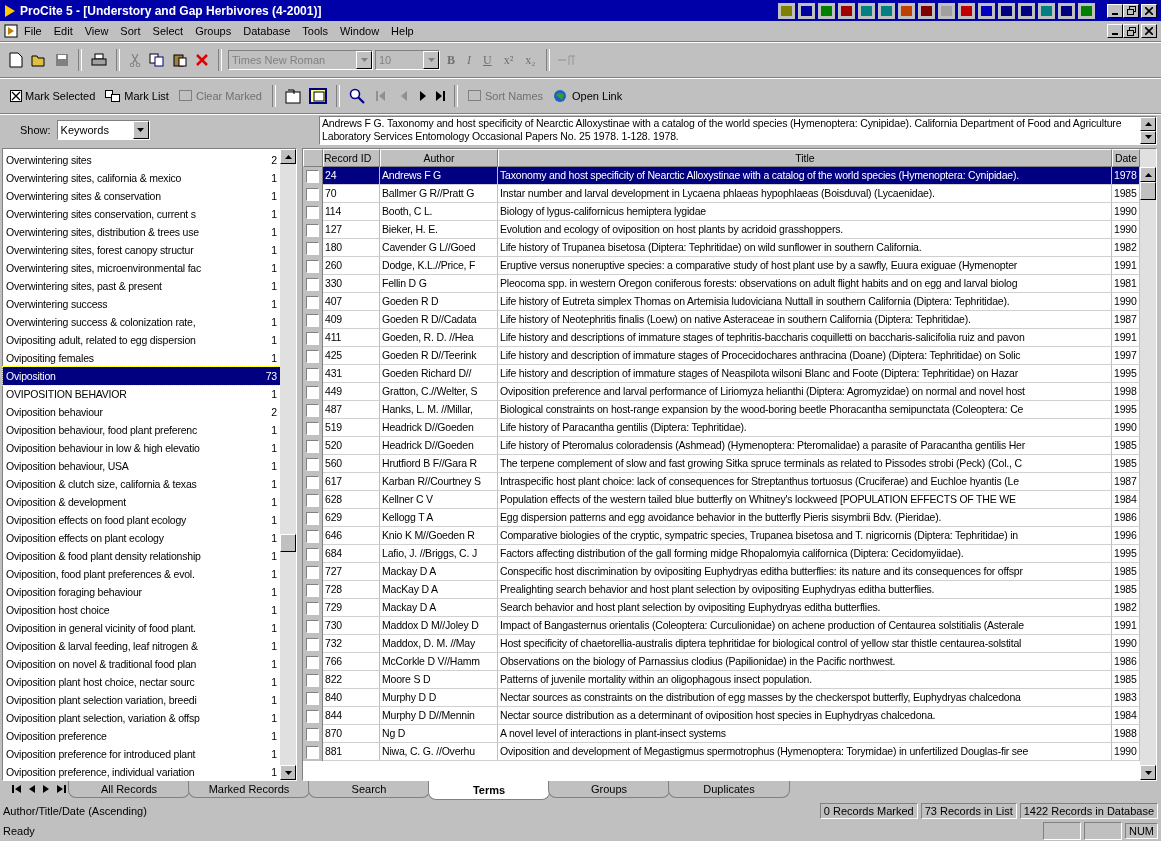 The height and width of the screenshot is (841, 1161). I want to click on table-row: 330 Fellin D G Pleocoma spp. in western Oregon coniferous forests: observations on adult flight habits and on egg and larval biolog 1981, so click(721, 284).